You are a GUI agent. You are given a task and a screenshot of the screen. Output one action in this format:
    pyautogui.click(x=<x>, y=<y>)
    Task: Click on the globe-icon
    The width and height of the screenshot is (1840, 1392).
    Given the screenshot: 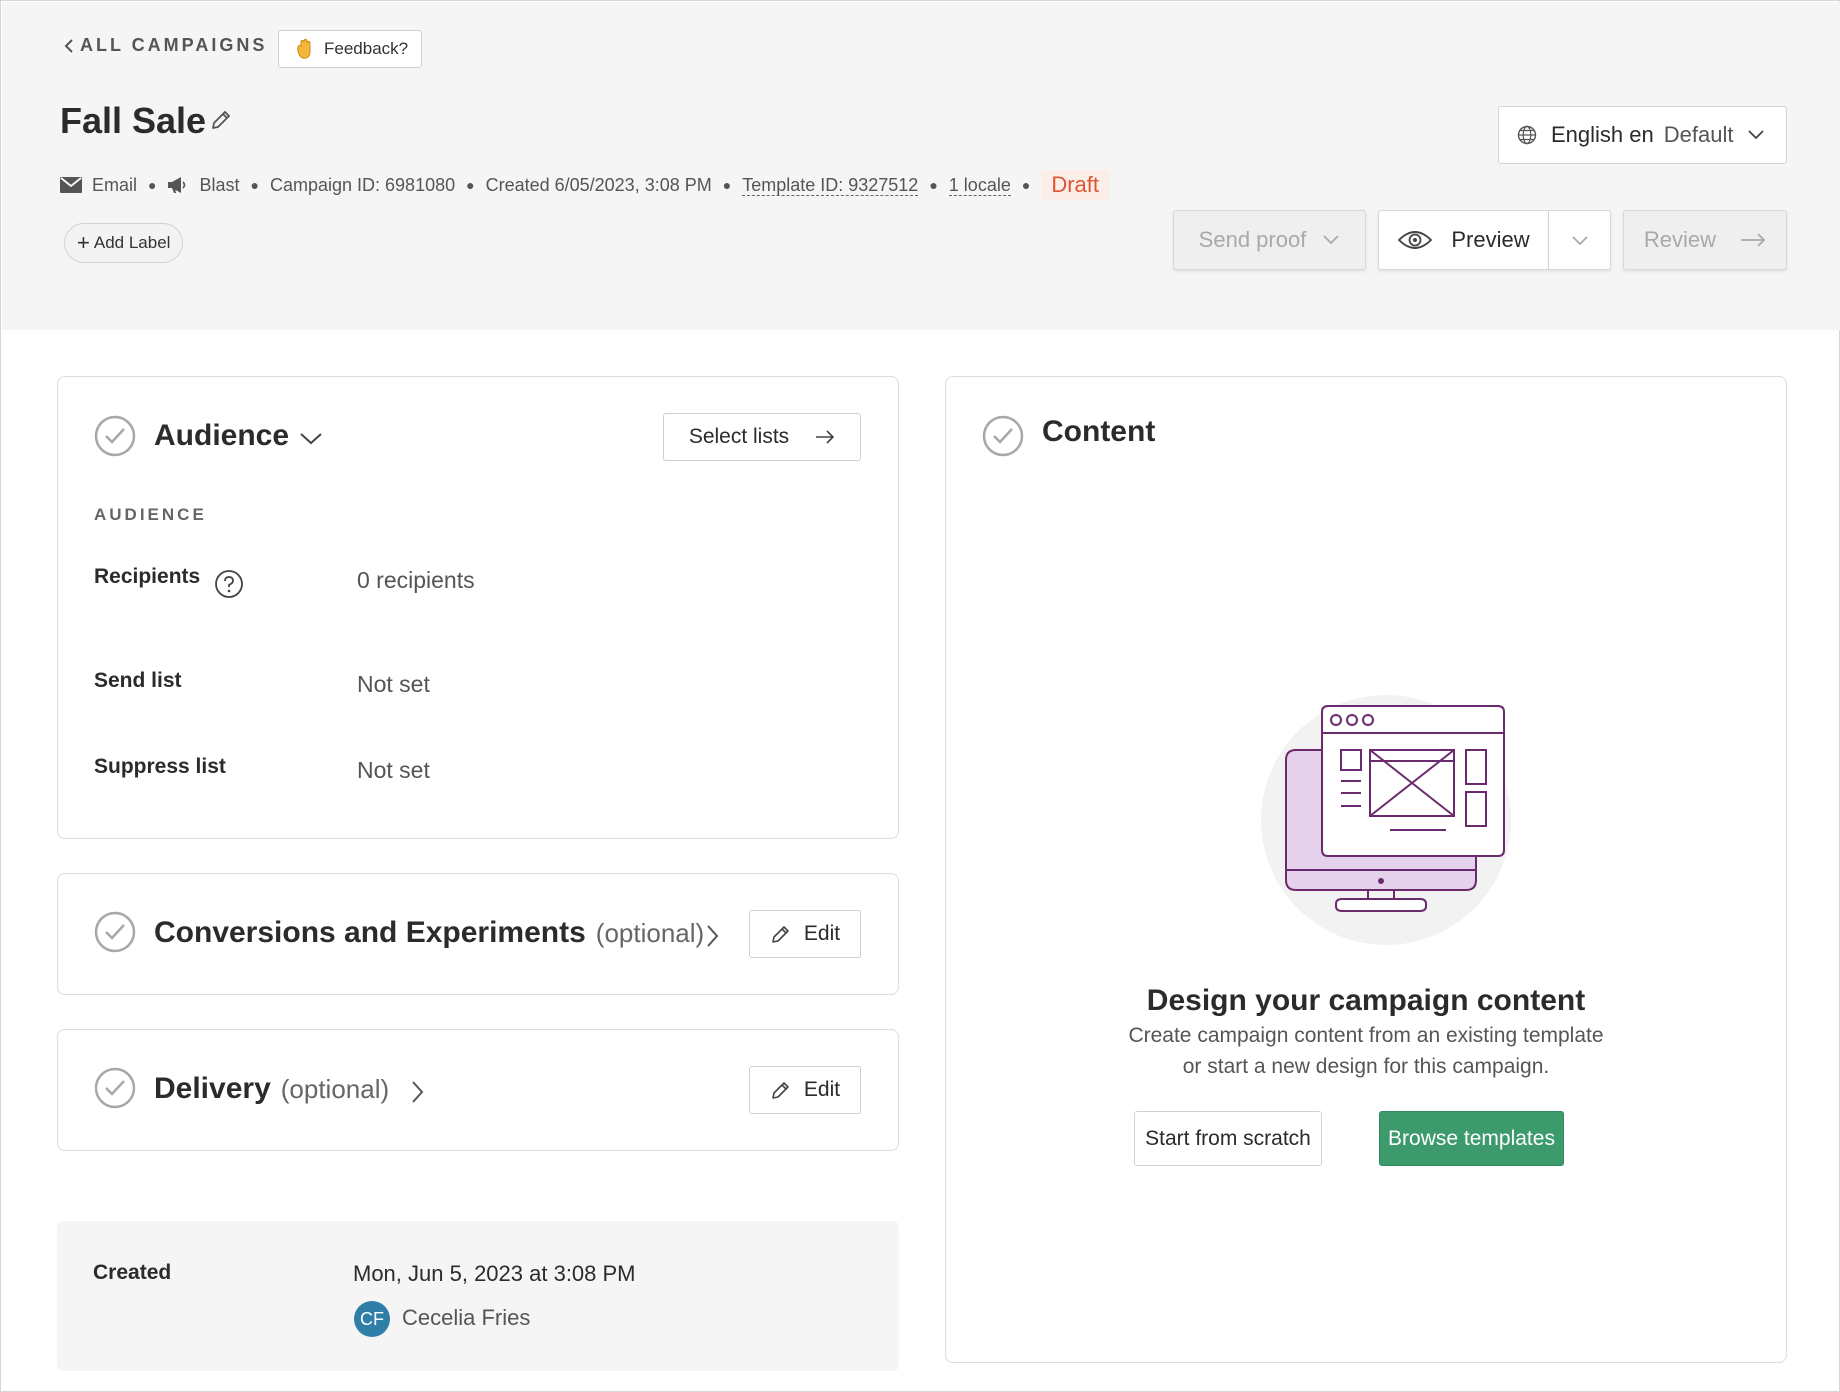 What is the action you would take?
    pyautogui.click(x=1527, y=135)
    